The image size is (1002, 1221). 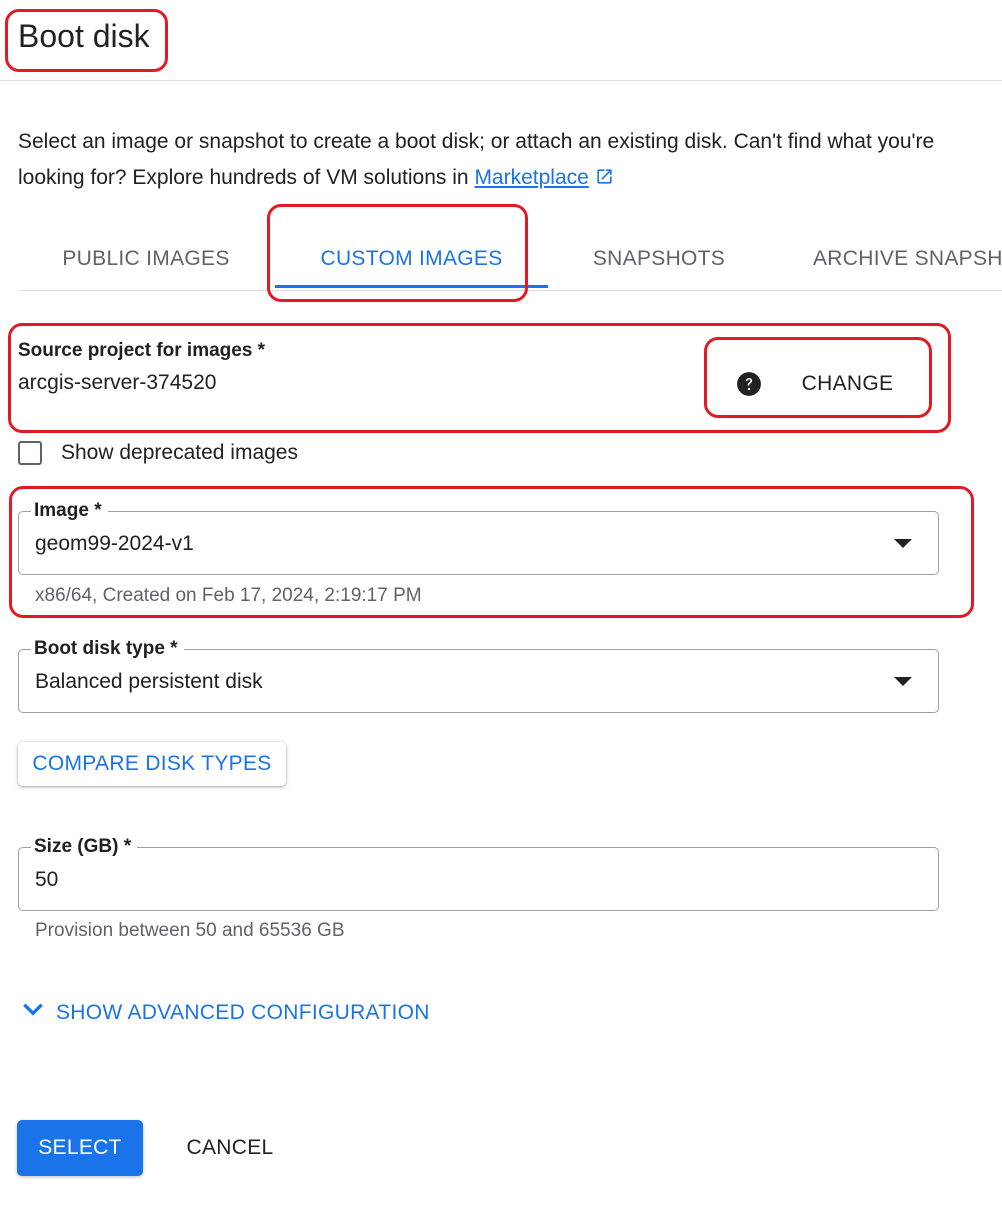 I want to click on active-tab-indicator, so click(x=411, y=286).